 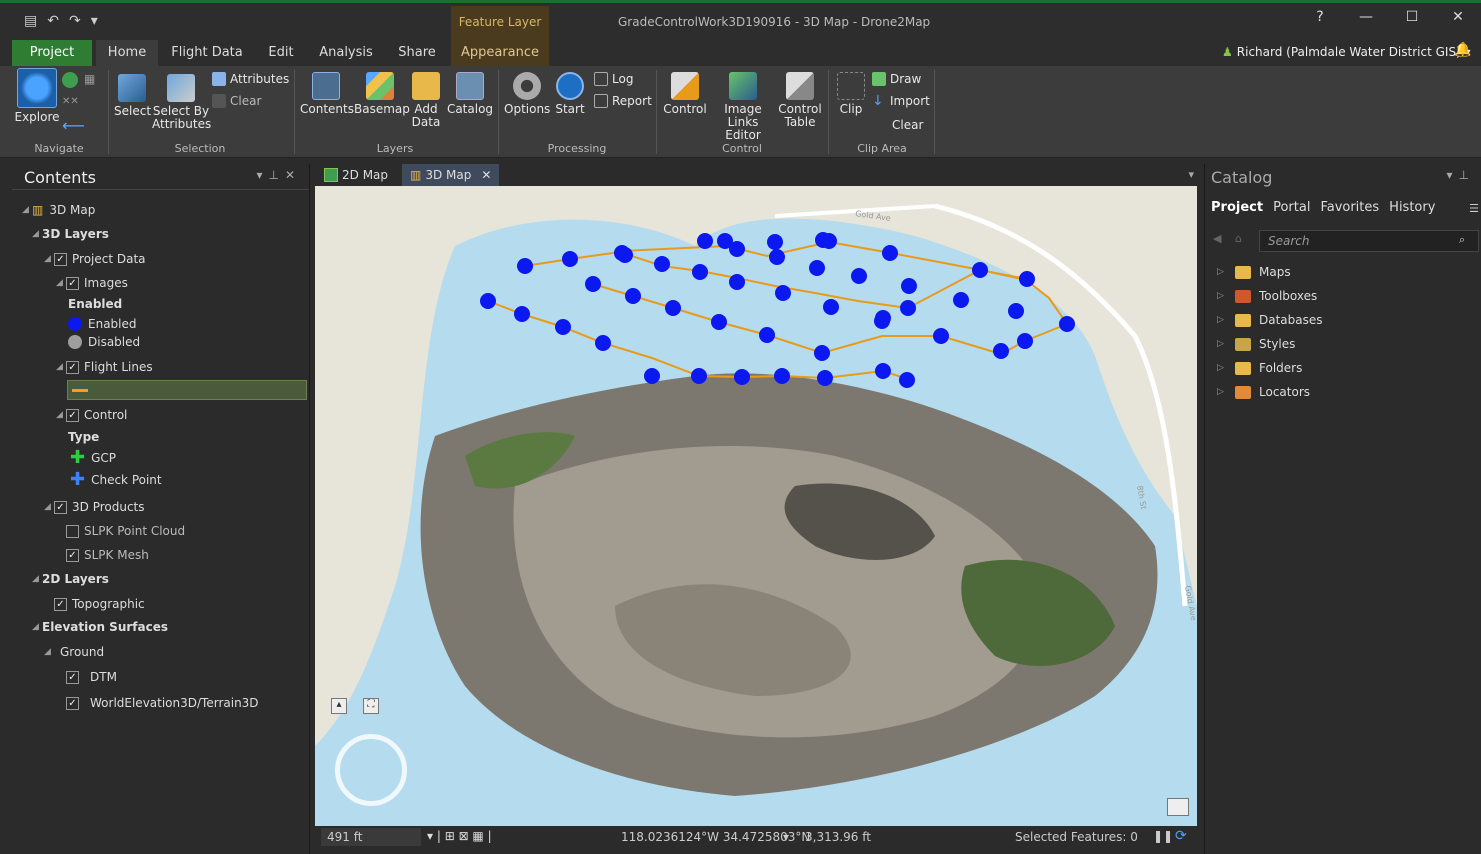 I want to click on tree-item-3d-layers: ◢ 3D Layers, so click(x=70, y=234).